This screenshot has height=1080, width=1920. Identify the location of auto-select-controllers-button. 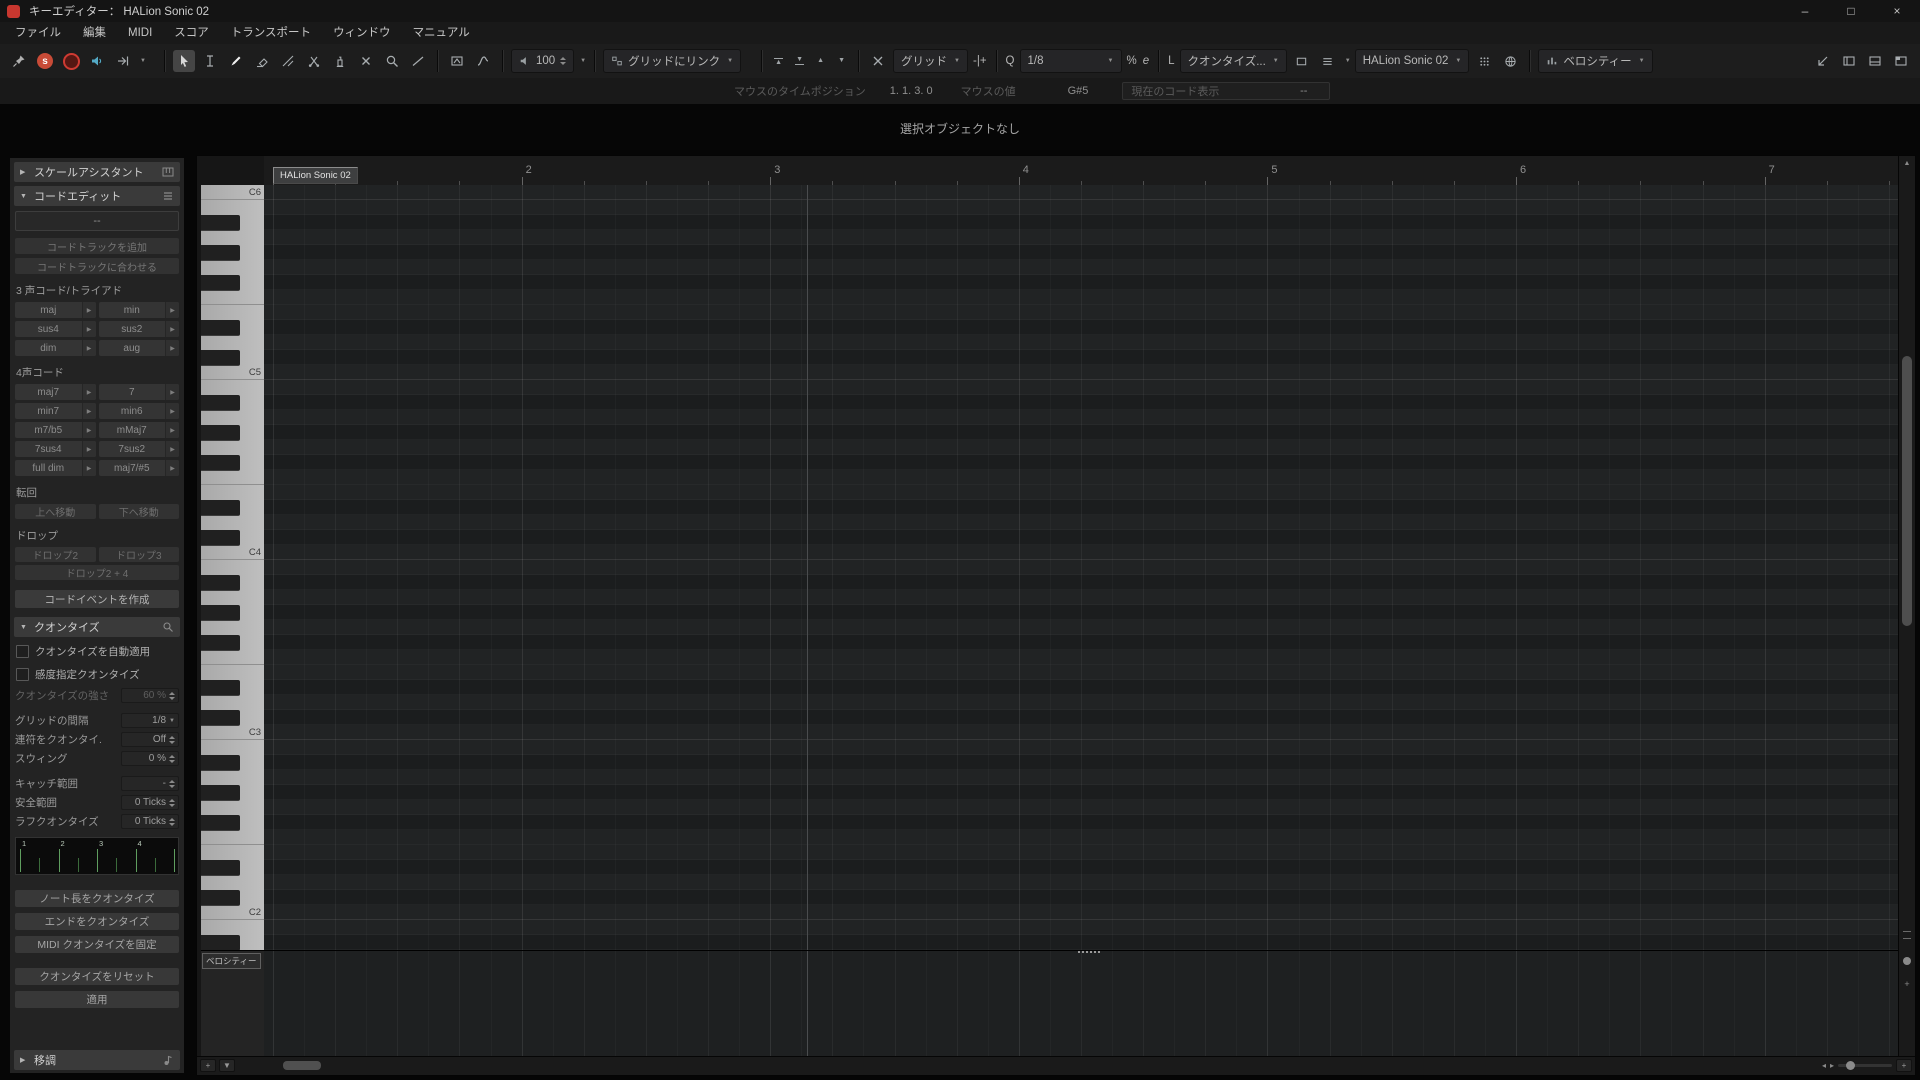
(457, 61).